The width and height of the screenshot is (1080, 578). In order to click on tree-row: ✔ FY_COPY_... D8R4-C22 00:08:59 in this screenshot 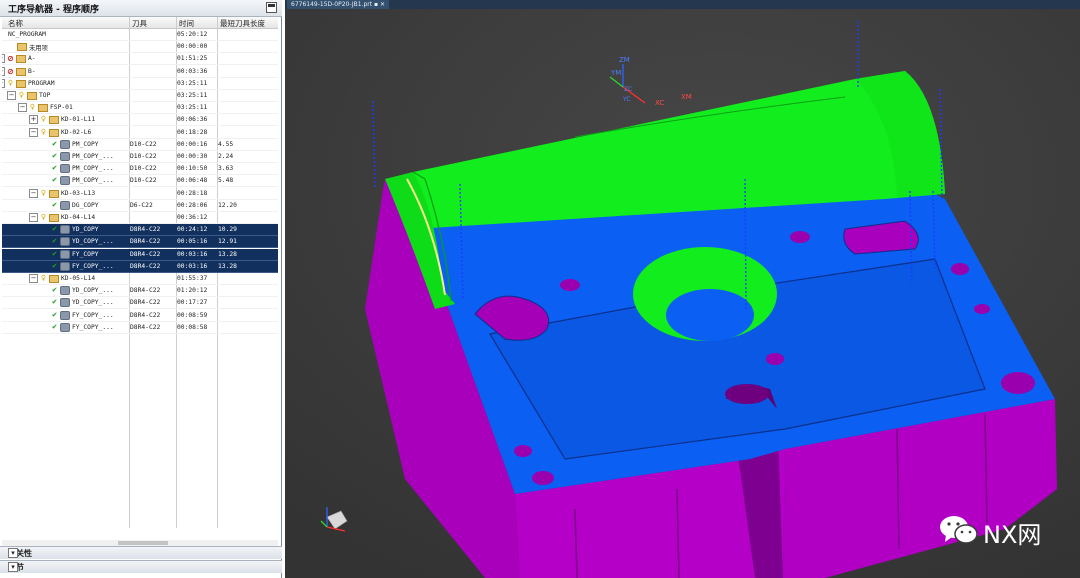, I will do `click(140, 316)`.